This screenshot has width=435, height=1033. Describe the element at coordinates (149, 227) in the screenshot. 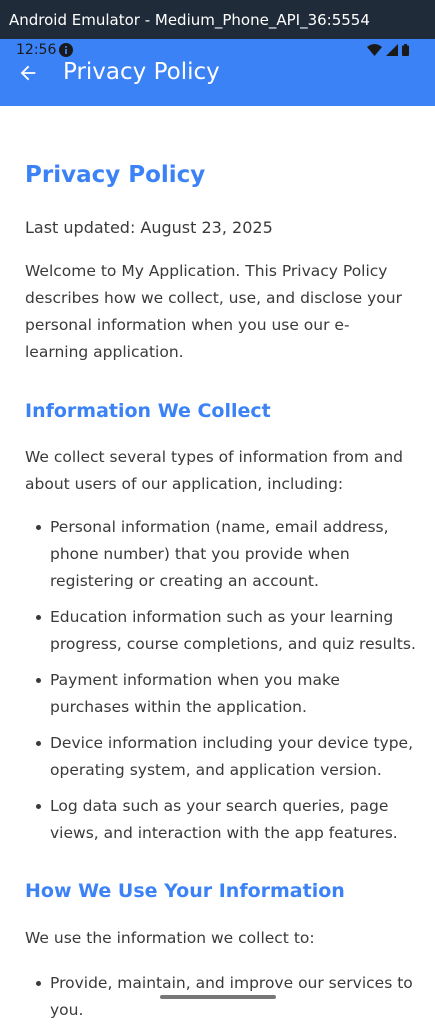

I see `last-updated-text: Last updated: August 23, 2025` at that location.